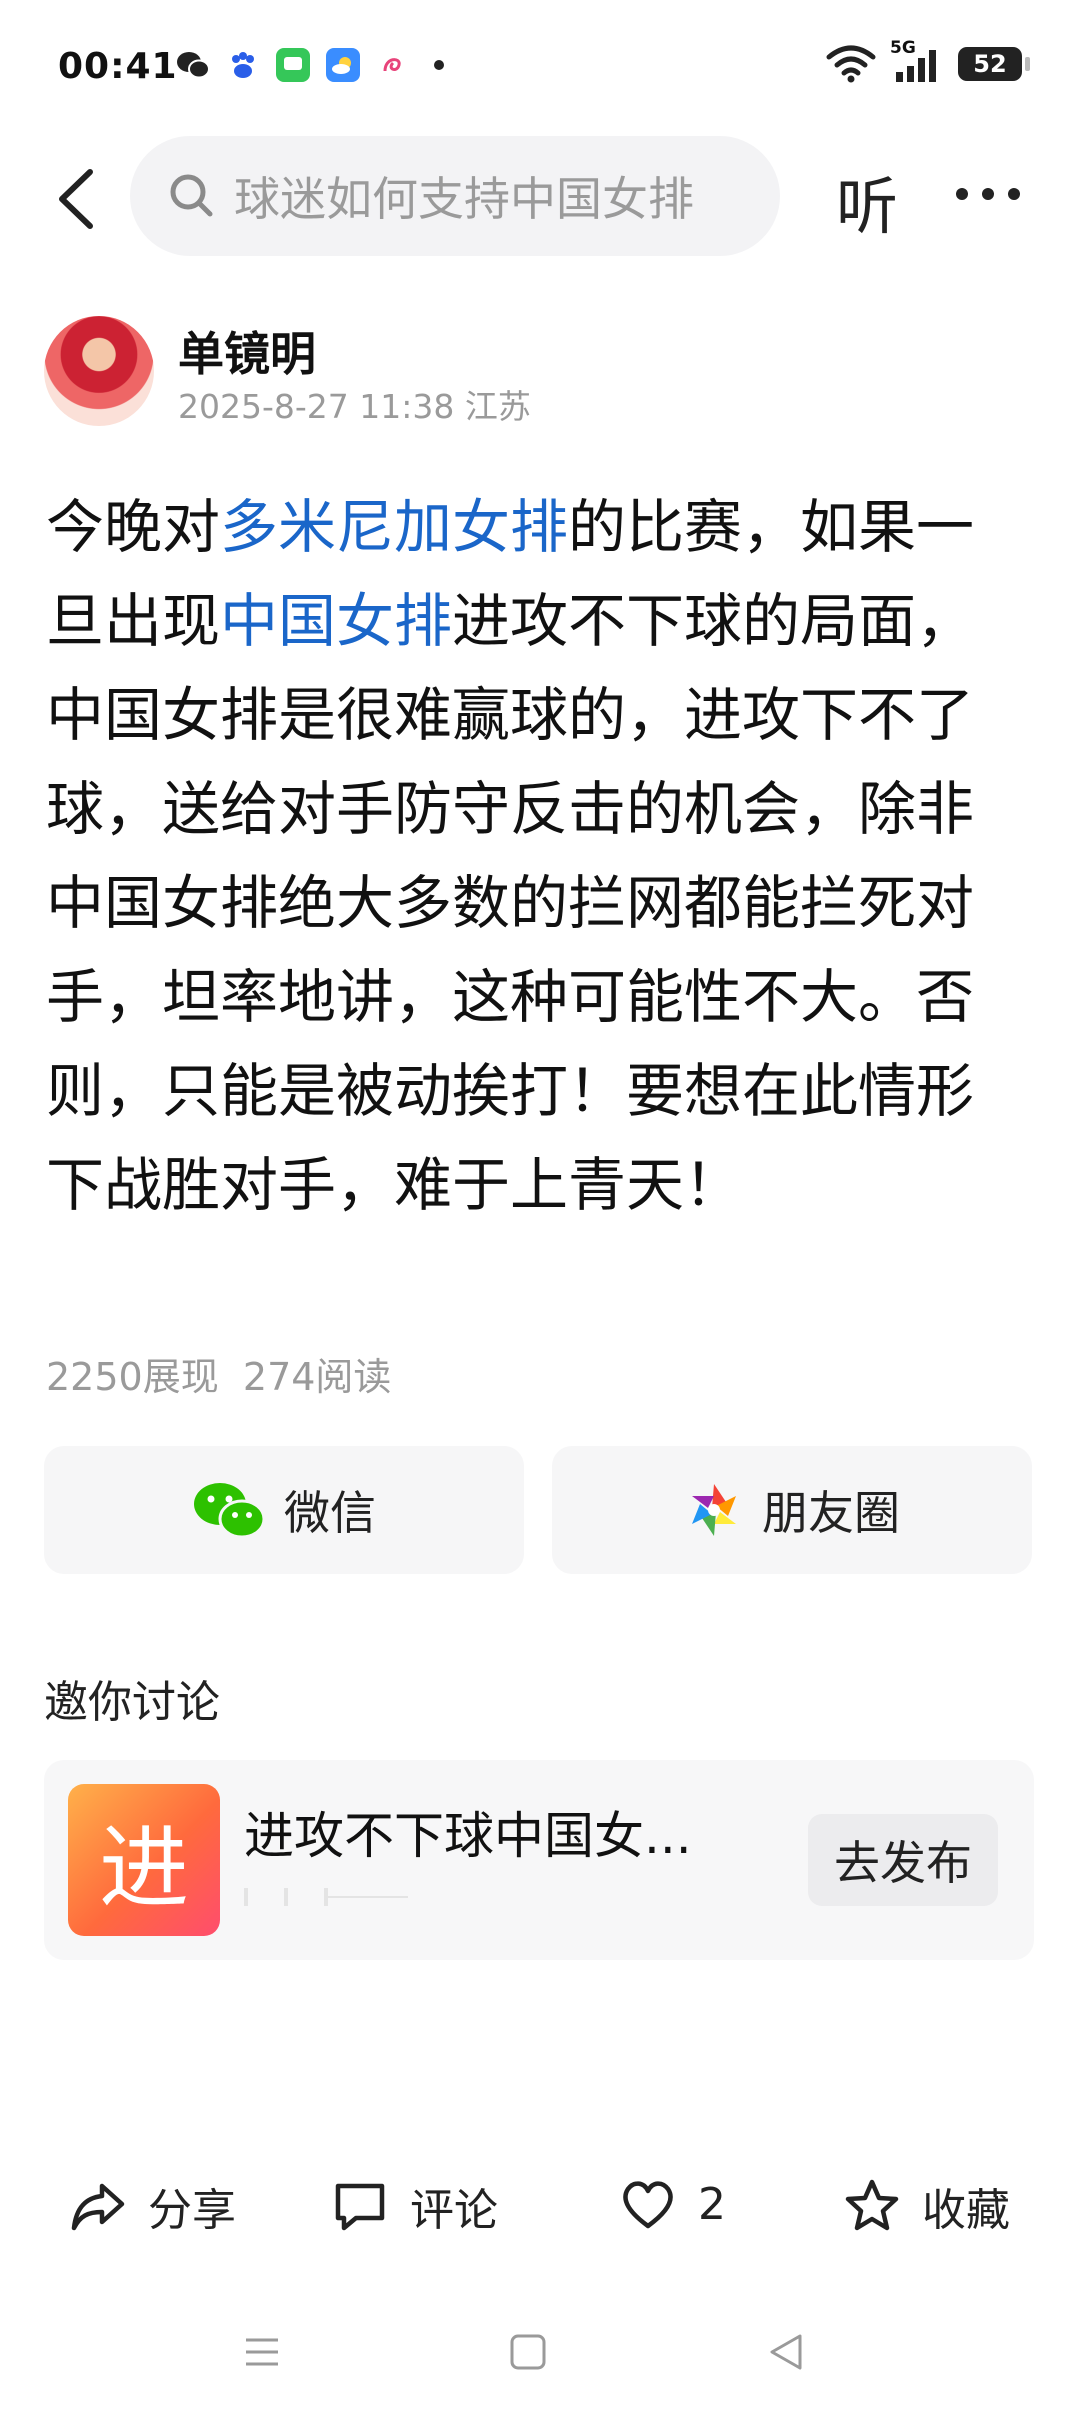 Image resolution: width=1080 pixels, height=2412 pixels. Describe the element at coordinates (230, 1511) in the screenshot. I see `wechat-icon` at that location.